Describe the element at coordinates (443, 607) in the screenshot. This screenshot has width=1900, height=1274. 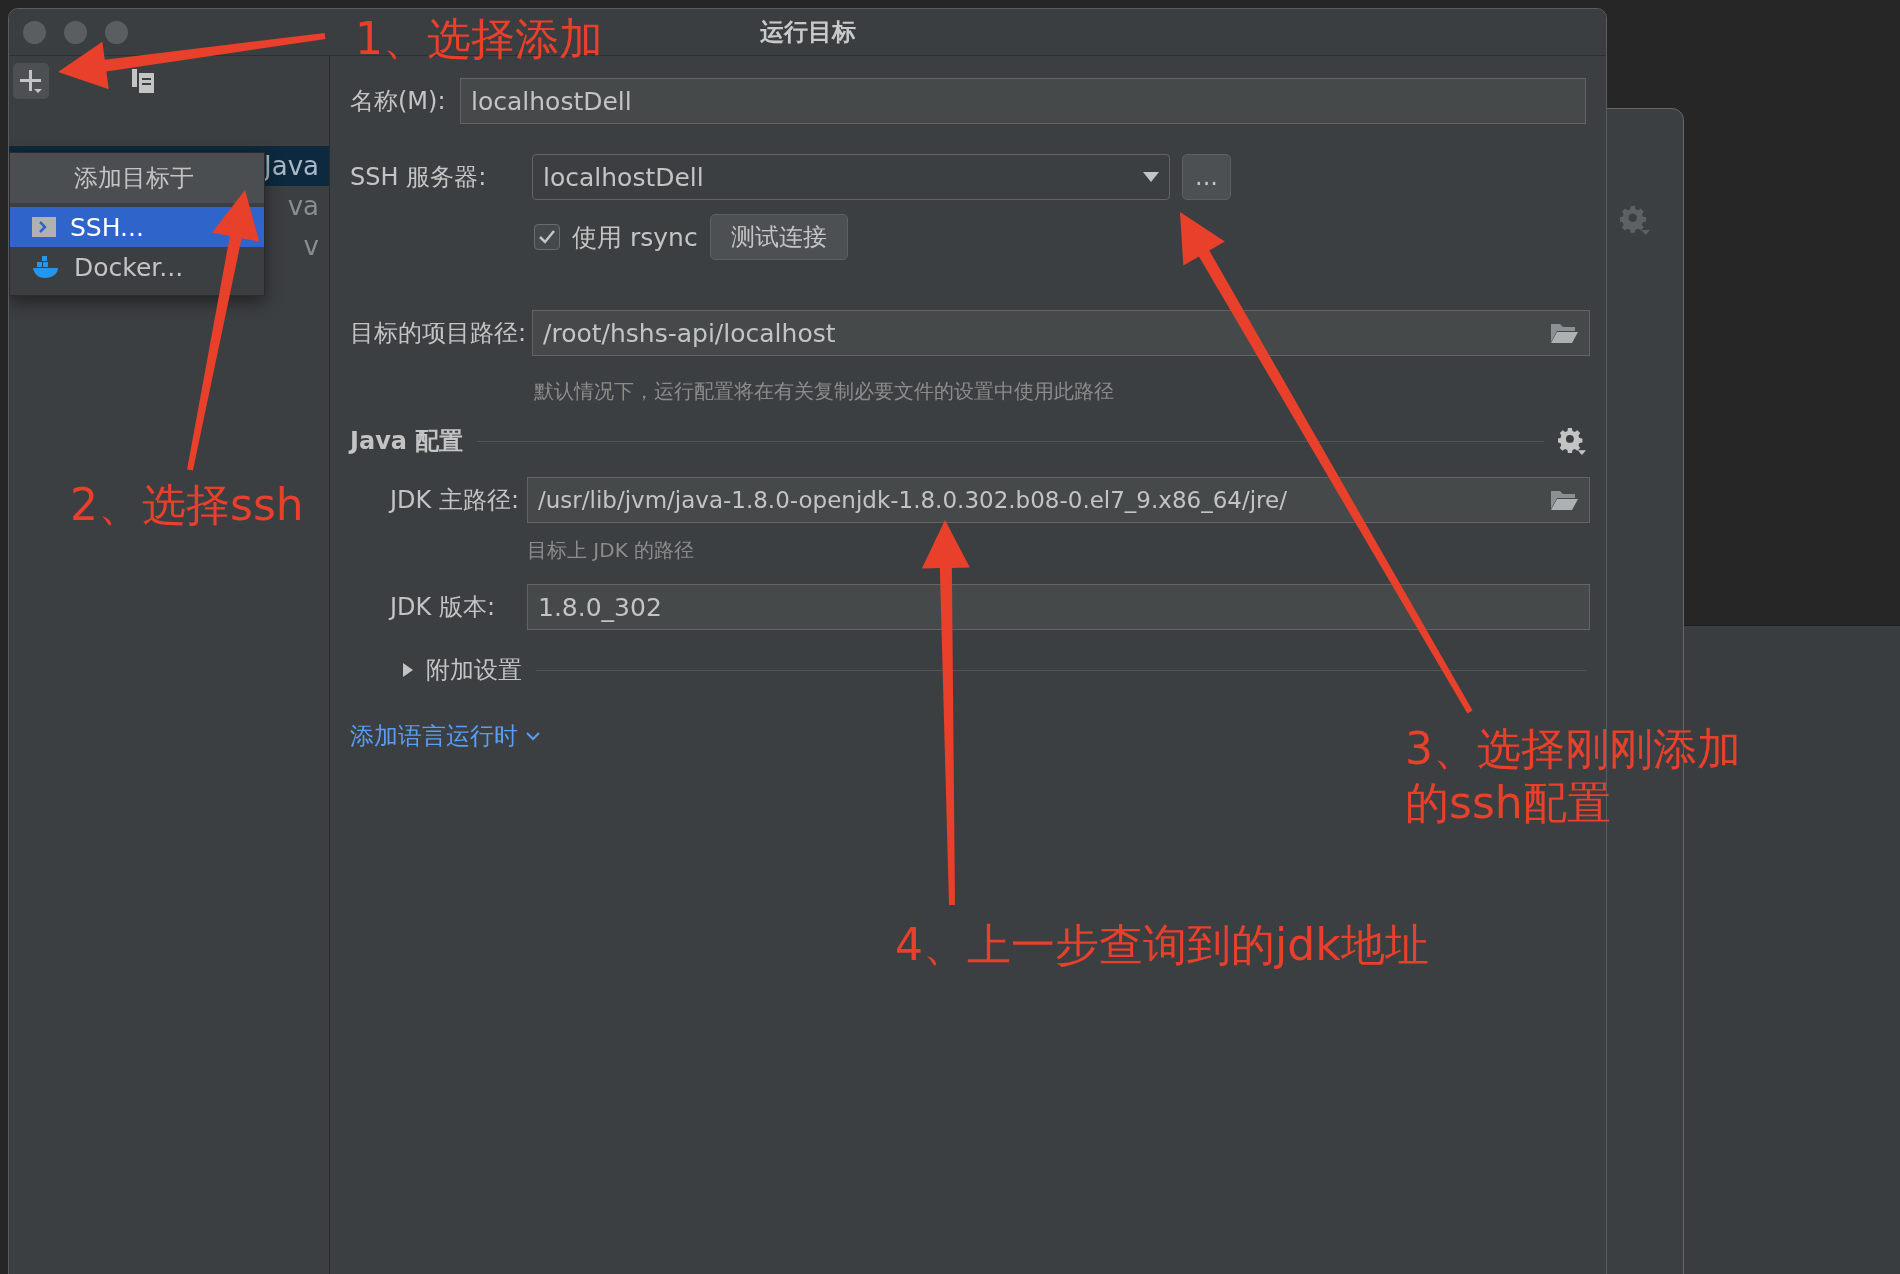
I see `field-label: JDK 版本:` at that location.